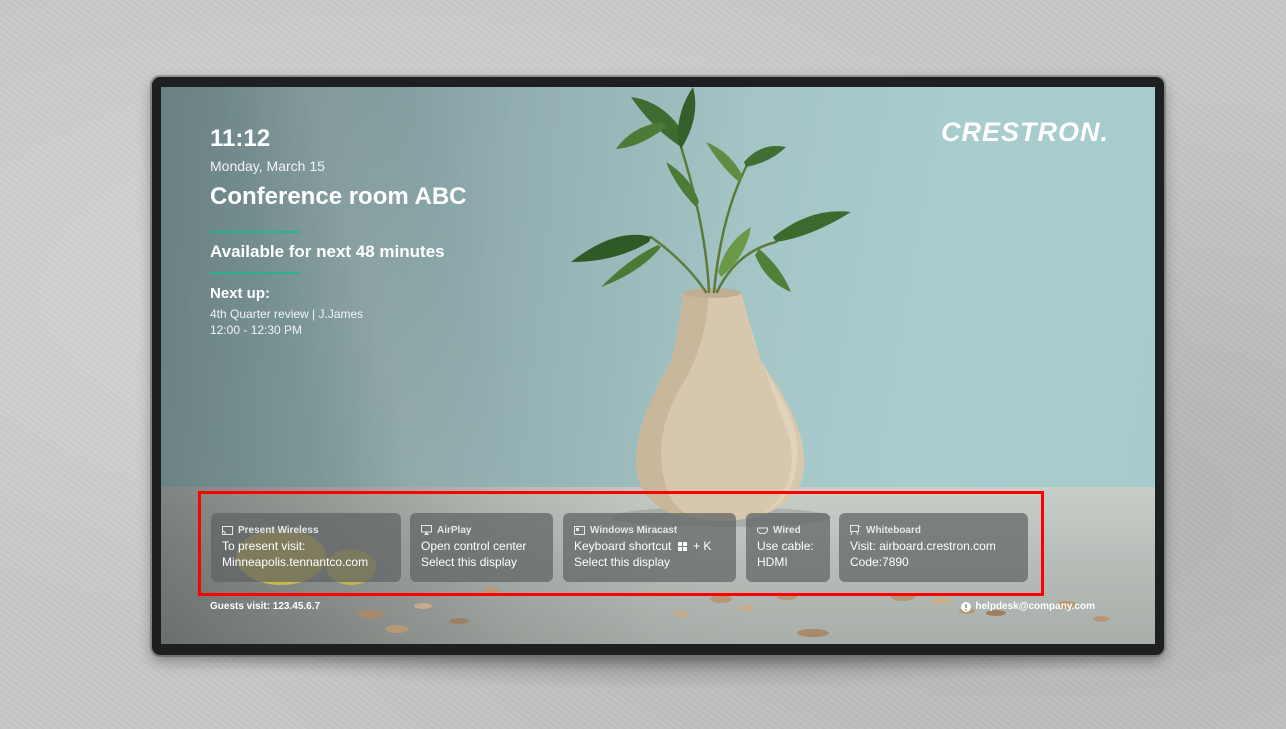  I want to click on help-icon, so click(966, 606).